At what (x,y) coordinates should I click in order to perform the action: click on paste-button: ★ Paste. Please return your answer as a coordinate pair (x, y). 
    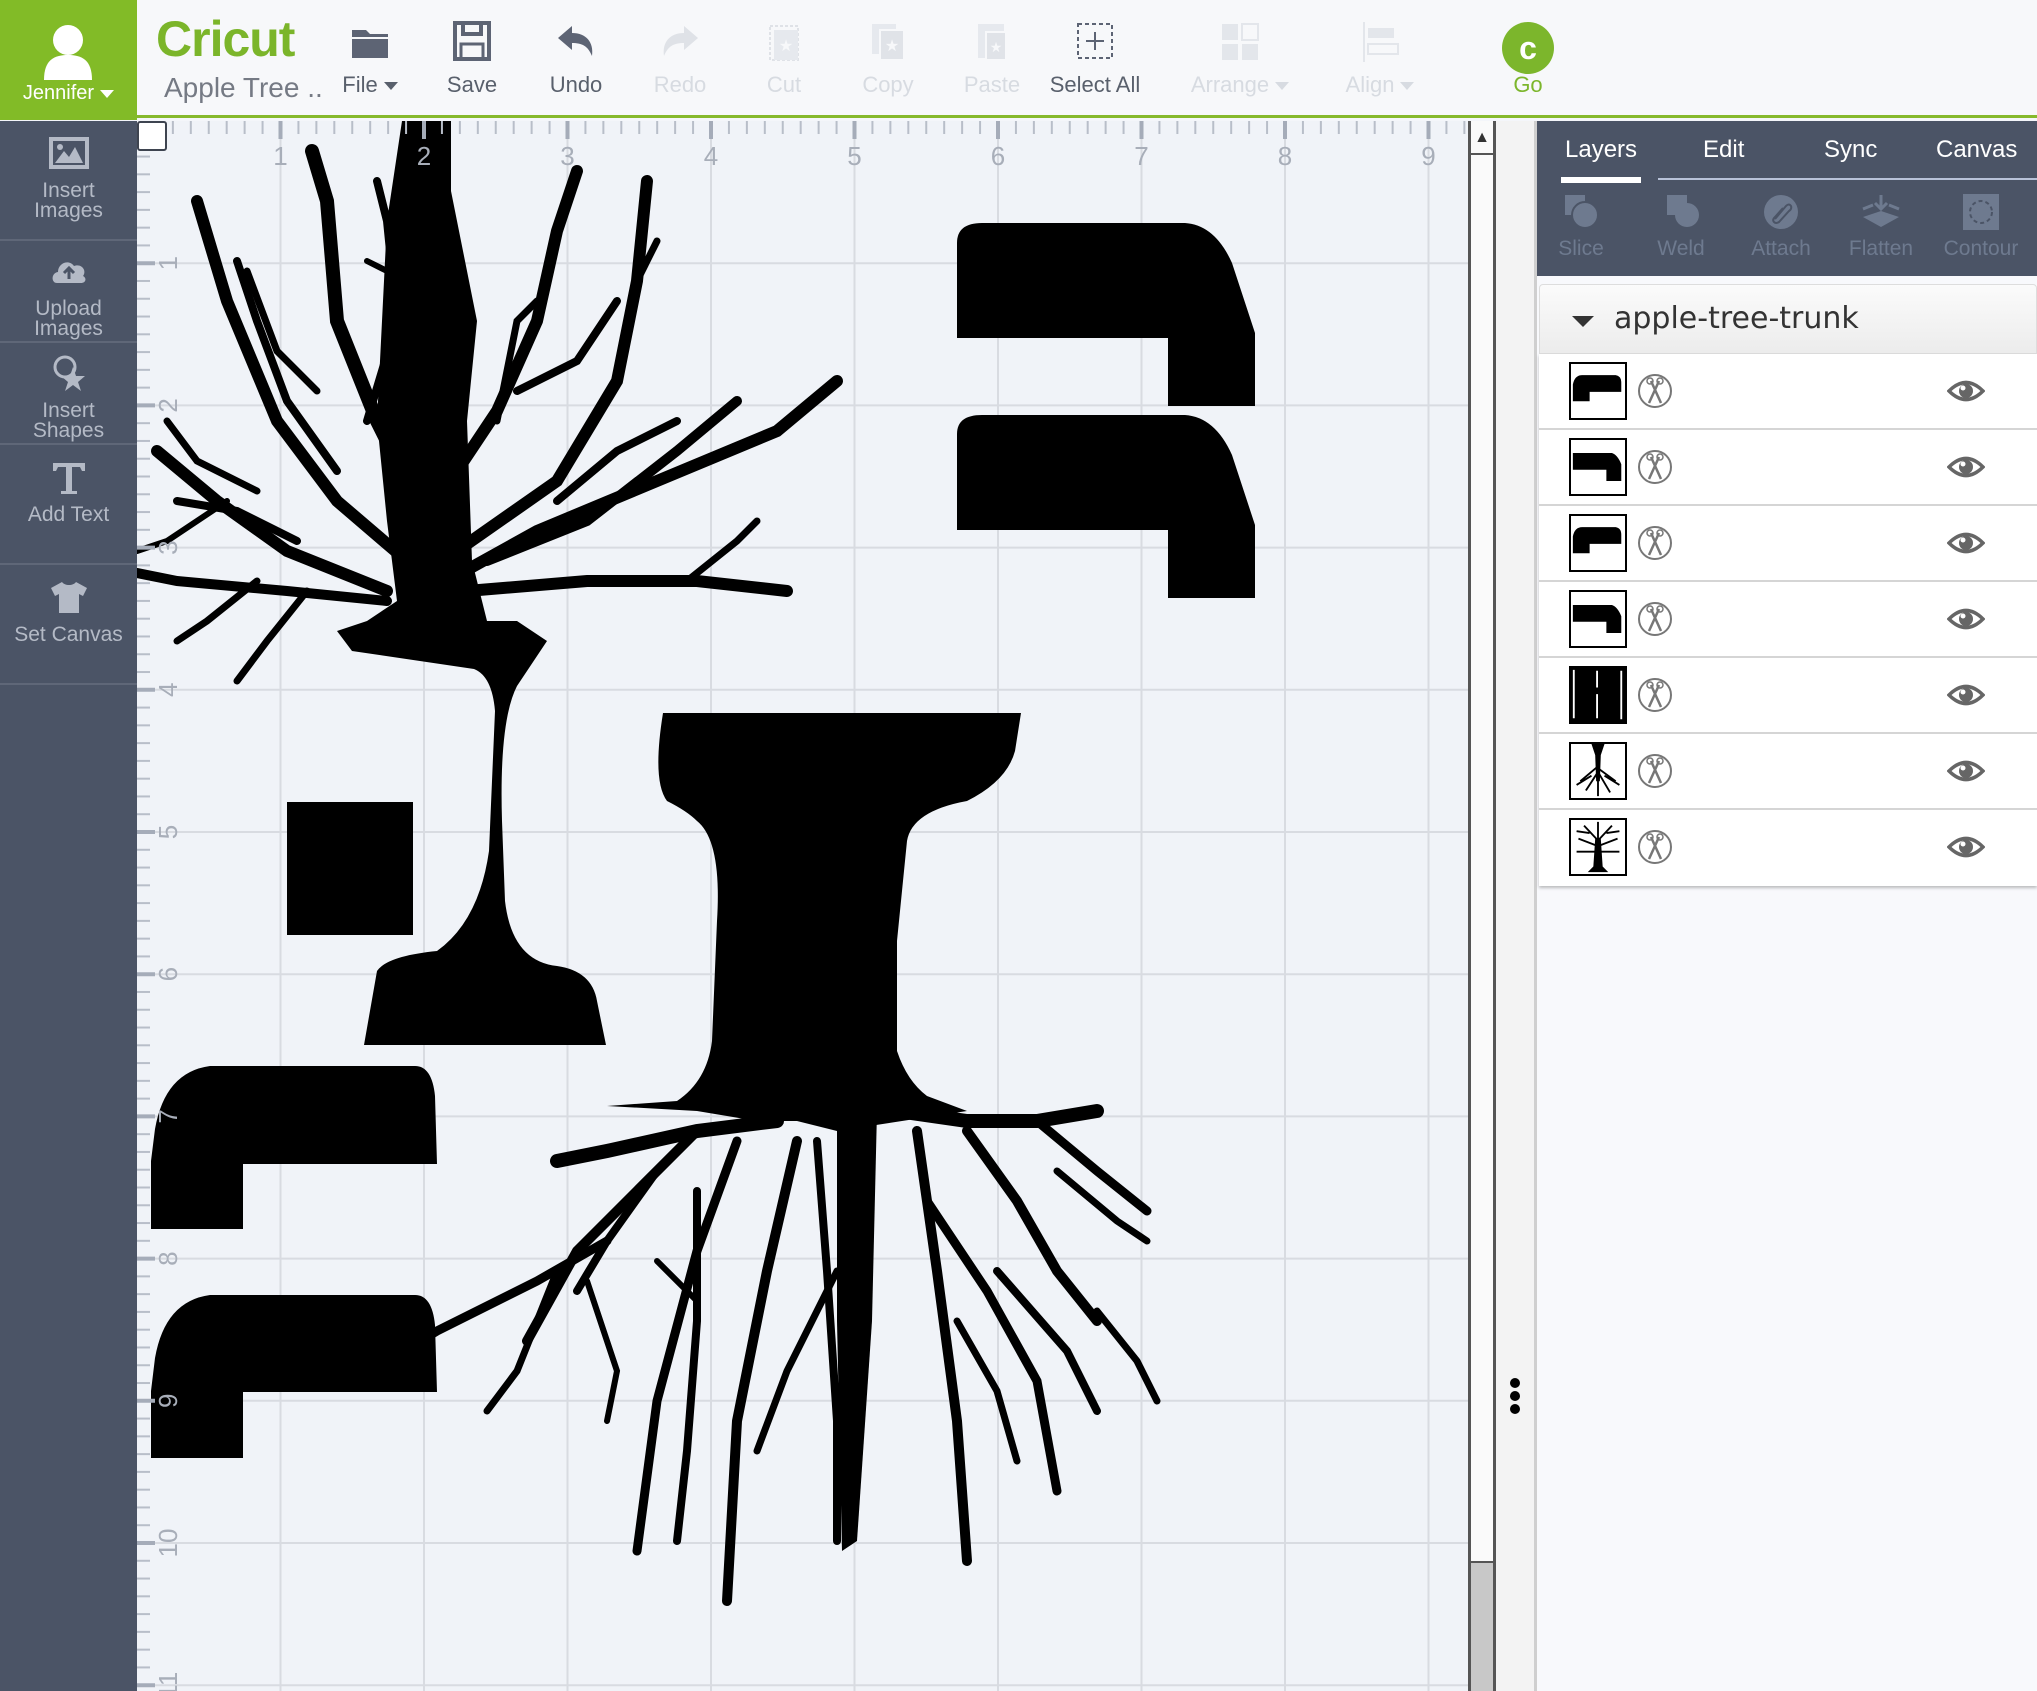
    Looking at the image, I should click on (992, 55).